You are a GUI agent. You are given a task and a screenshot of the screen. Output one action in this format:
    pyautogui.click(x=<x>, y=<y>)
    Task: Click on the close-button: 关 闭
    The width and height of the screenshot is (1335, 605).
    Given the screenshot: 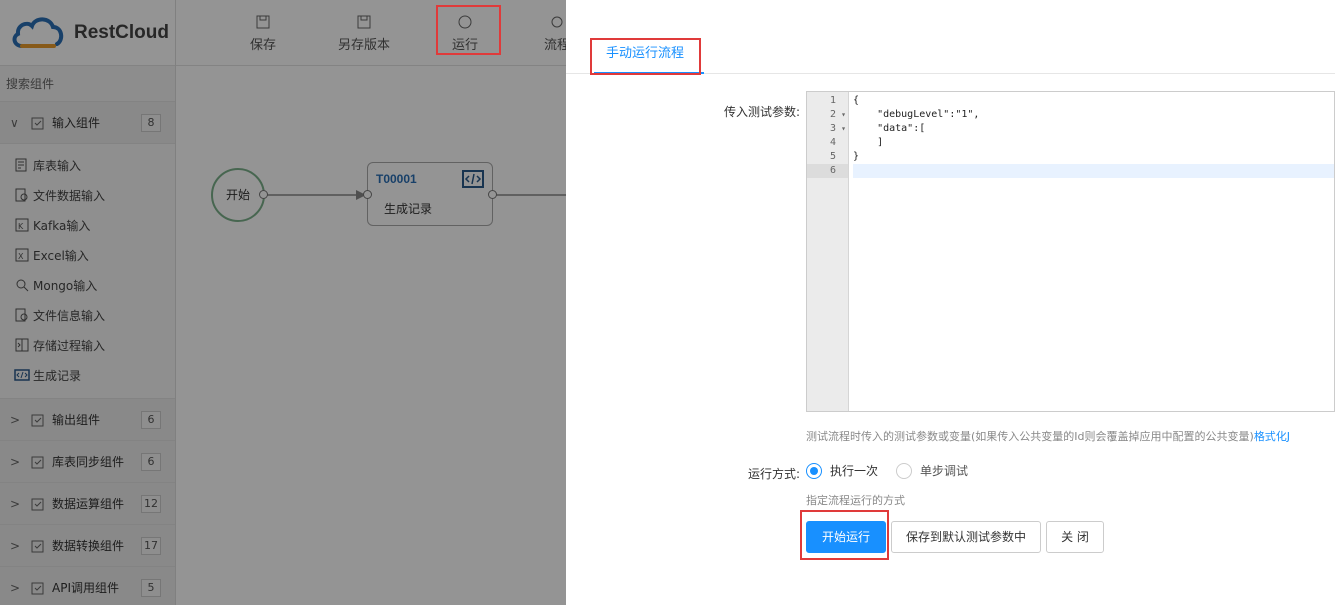 What is the action you would take?
    pyautogui.click(x=1075, y=537)
    